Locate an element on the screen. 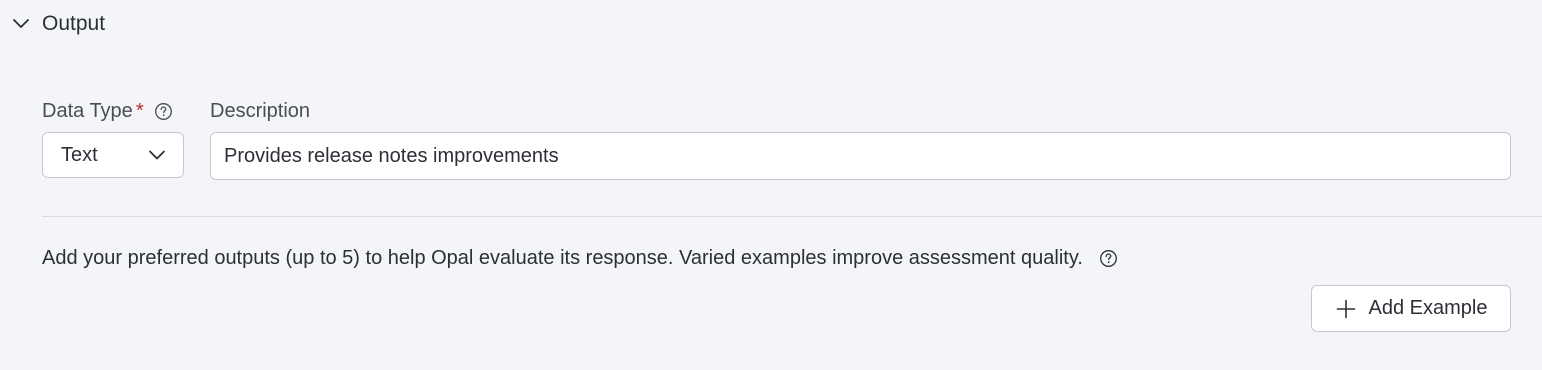 This screenshot has width=1542, height=370. section-title: Output is located at coordinates (74, 23).